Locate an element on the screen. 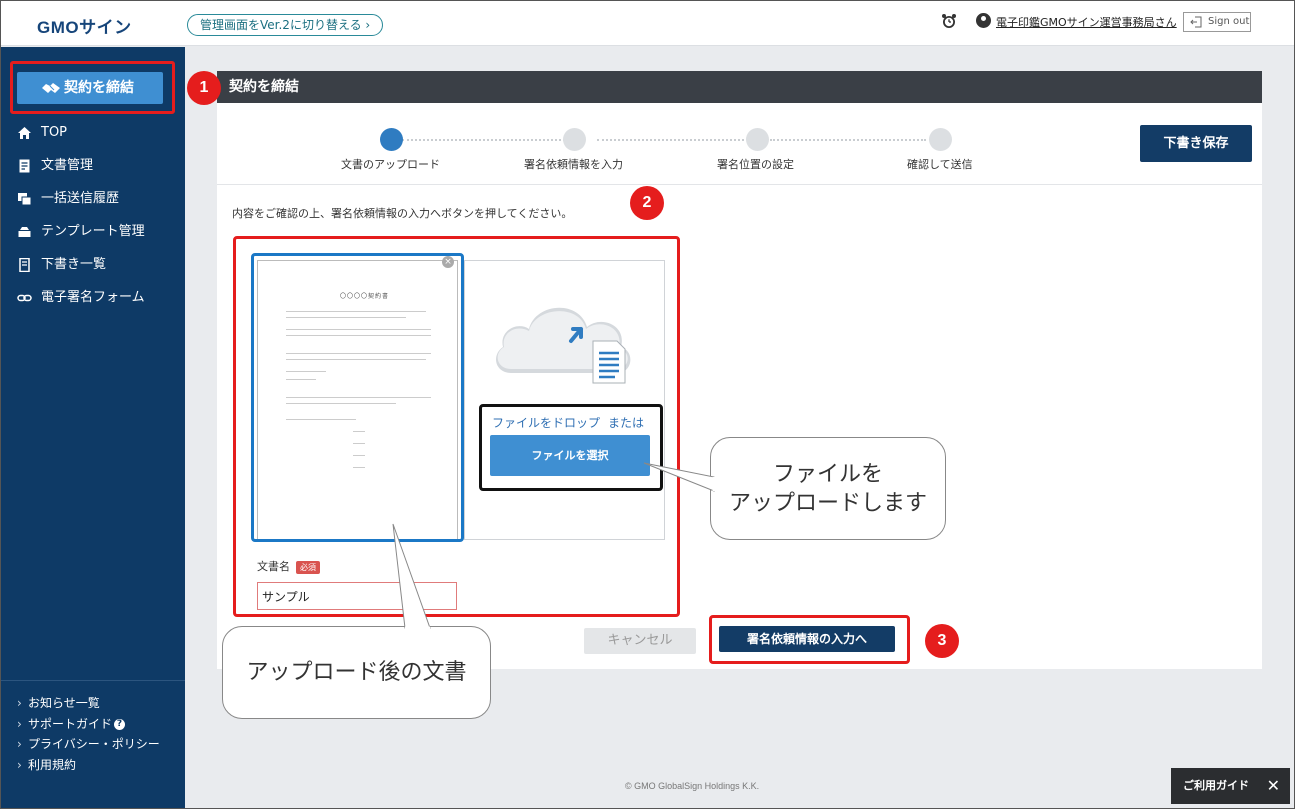  sign-out-icon is located at coordinates (1196, 22).